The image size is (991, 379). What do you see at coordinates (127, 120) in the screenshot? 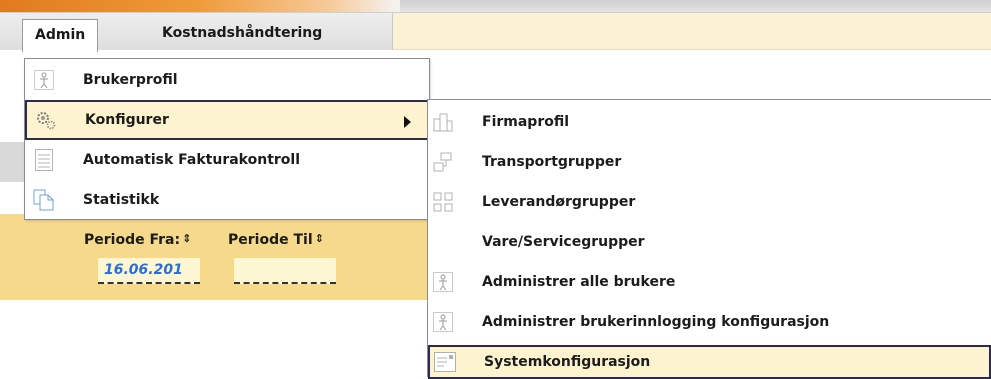
I see `menu-item-label: Konfigurer` at bounding box center [127, 120].